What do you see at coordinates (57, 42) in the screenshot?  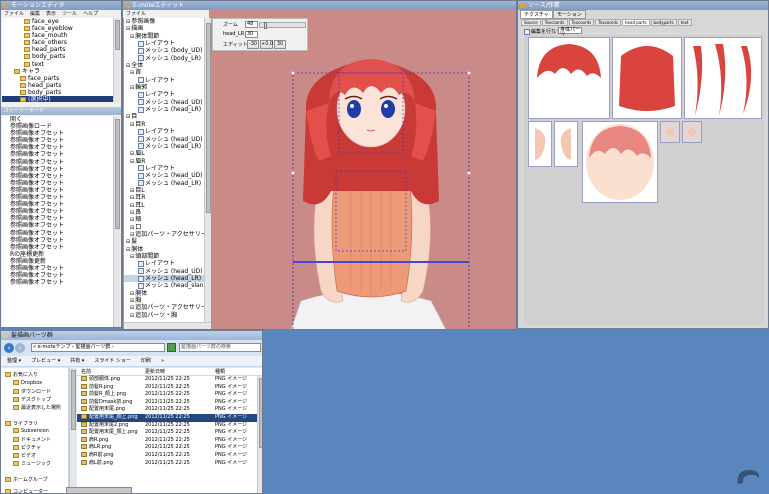 I see `tree-item: face_others` at bounding box center [57, 42].